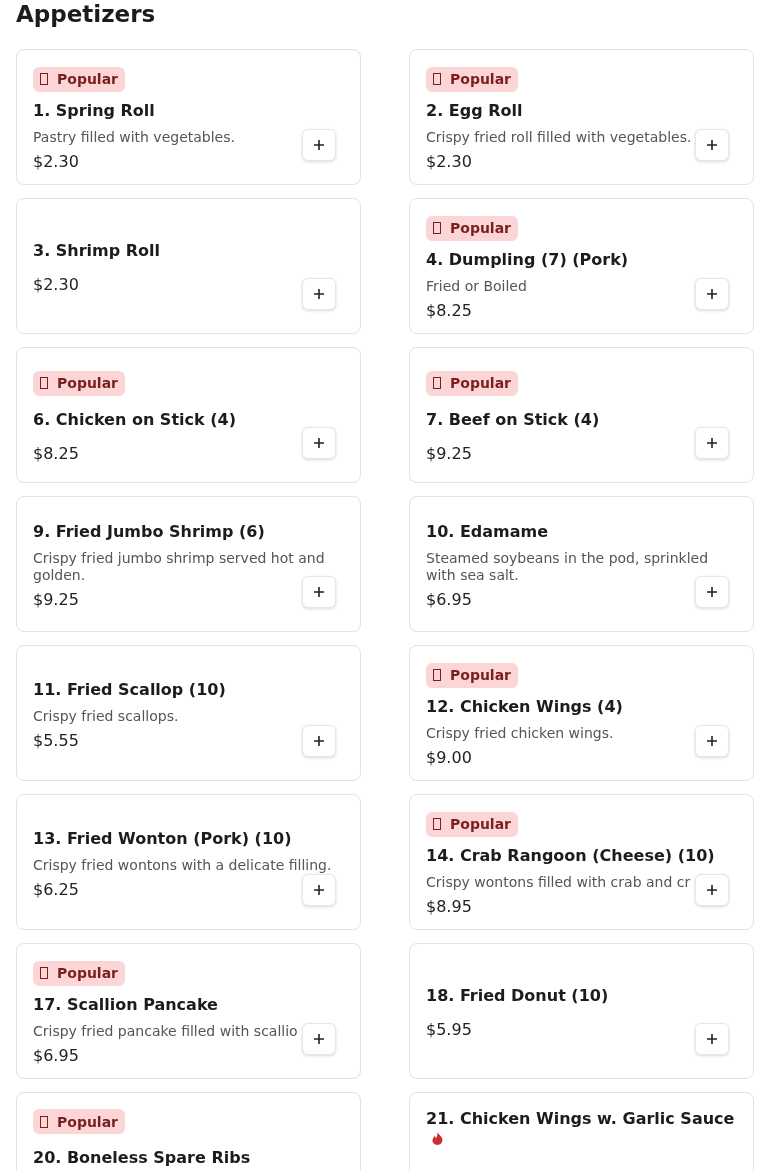 The height and width of the screenshot is (1171, 770). What do you see at coordinates (449, 1029) in the screenshot?
I see `item-price: $5.95` at bounding box center [449, 1029].